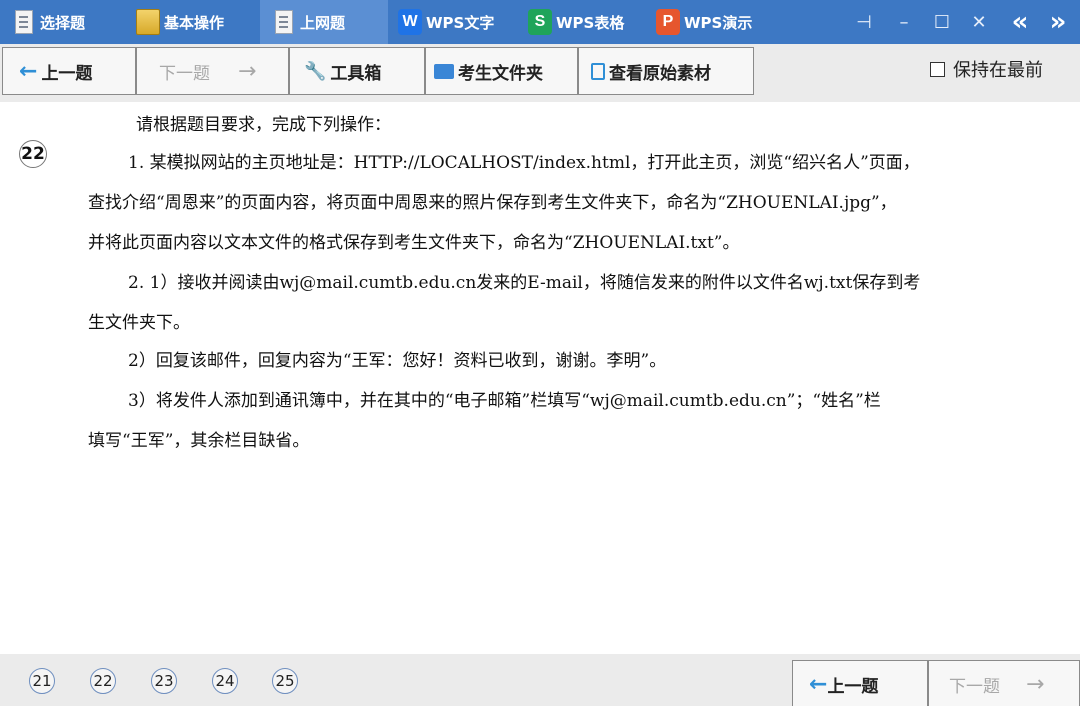 This screenshot has height=706, width=1080. I want to click on tab-label: WPS演示, so click(718, 22).